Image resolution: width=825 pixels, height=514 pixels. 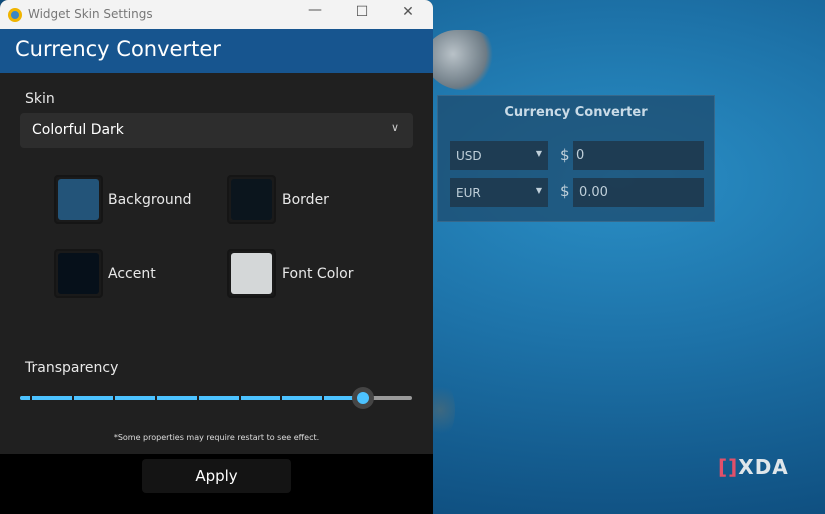 I want to click on close-icon: ✕, so click(x=408, y=12).